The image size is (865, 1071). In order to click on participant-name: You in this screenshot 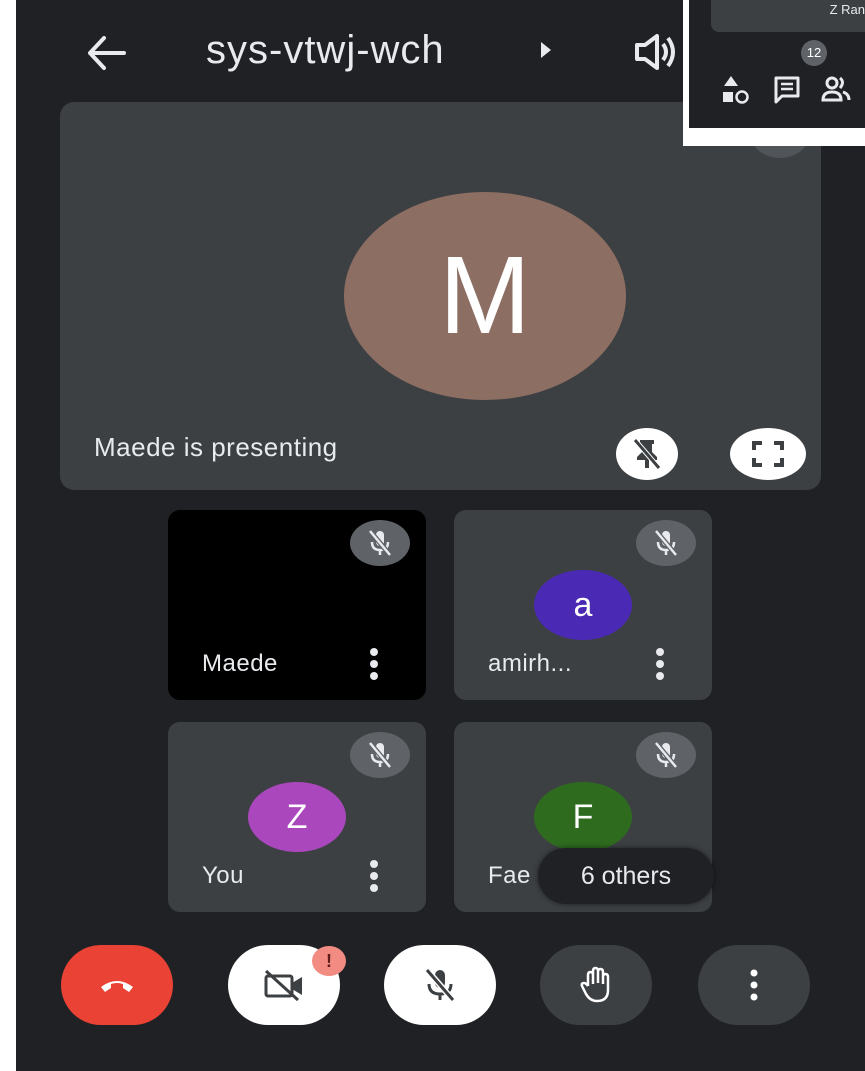, I will do `click(223, 875)`.